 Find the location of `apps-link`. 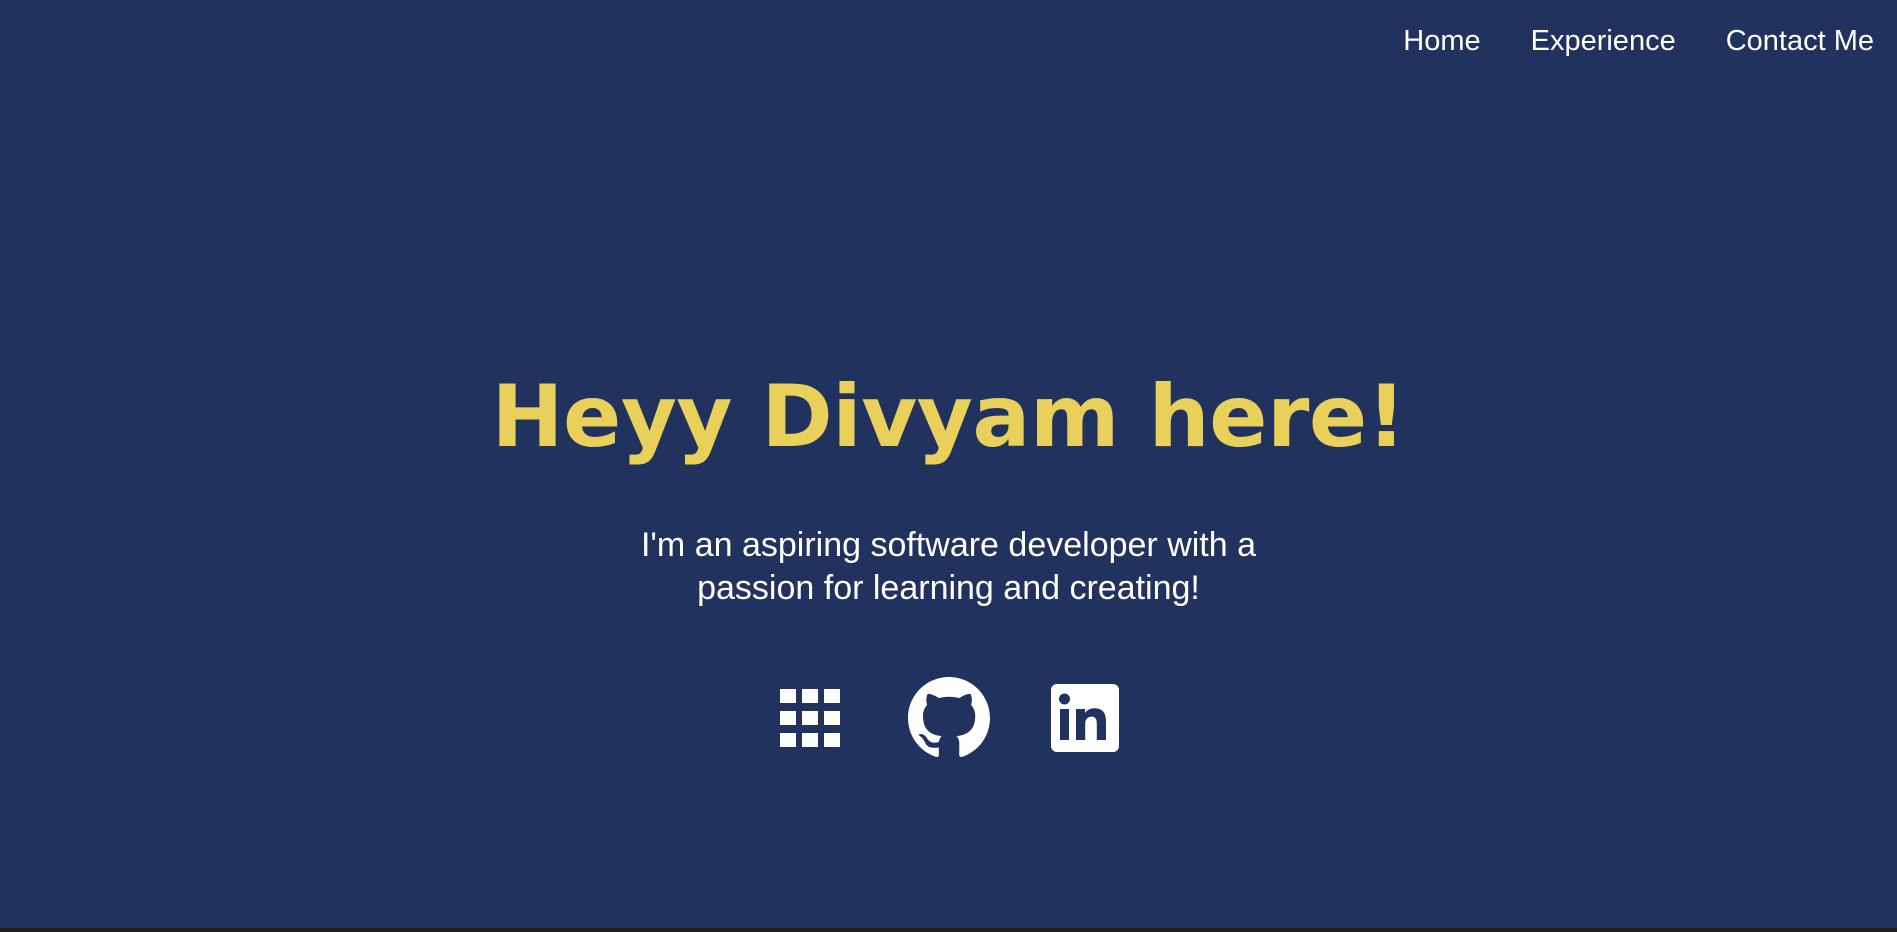

apps-link is located at coordinates (810, 718).